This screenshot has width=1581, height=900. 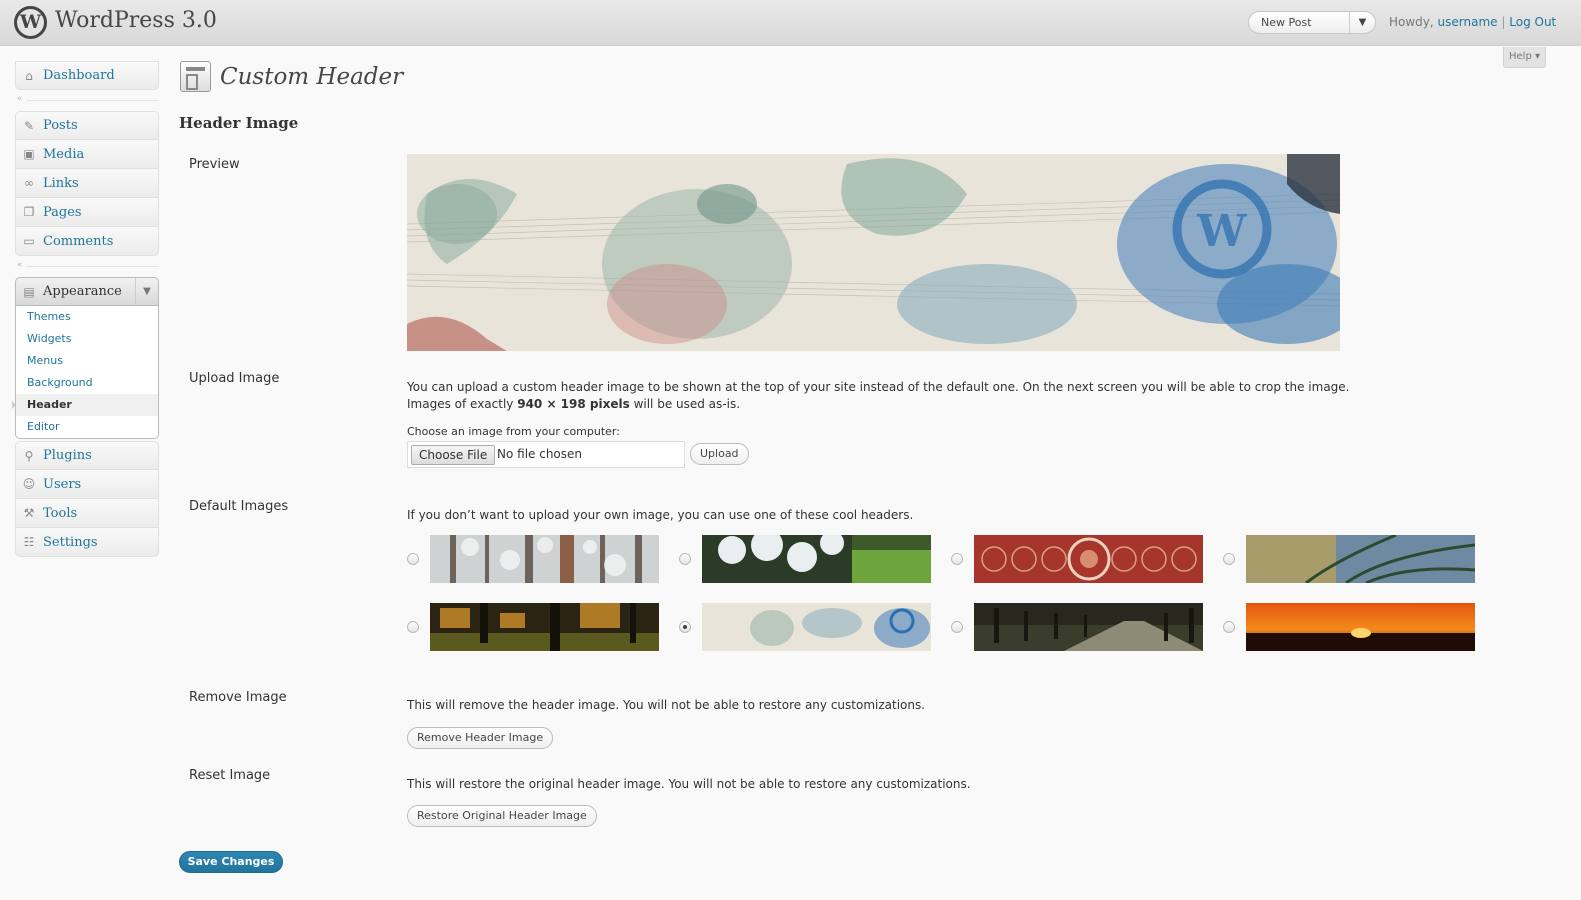 What do you see at coordinates (239, 506) in the screenshot?
I see `default-images-label: Default Images` at bounding box center [239, 506].